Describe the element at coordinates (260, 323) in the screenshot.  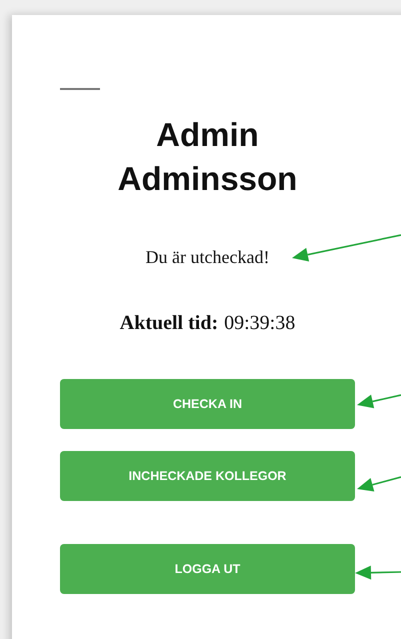
I see `time-value: 09:39:38` at that location.